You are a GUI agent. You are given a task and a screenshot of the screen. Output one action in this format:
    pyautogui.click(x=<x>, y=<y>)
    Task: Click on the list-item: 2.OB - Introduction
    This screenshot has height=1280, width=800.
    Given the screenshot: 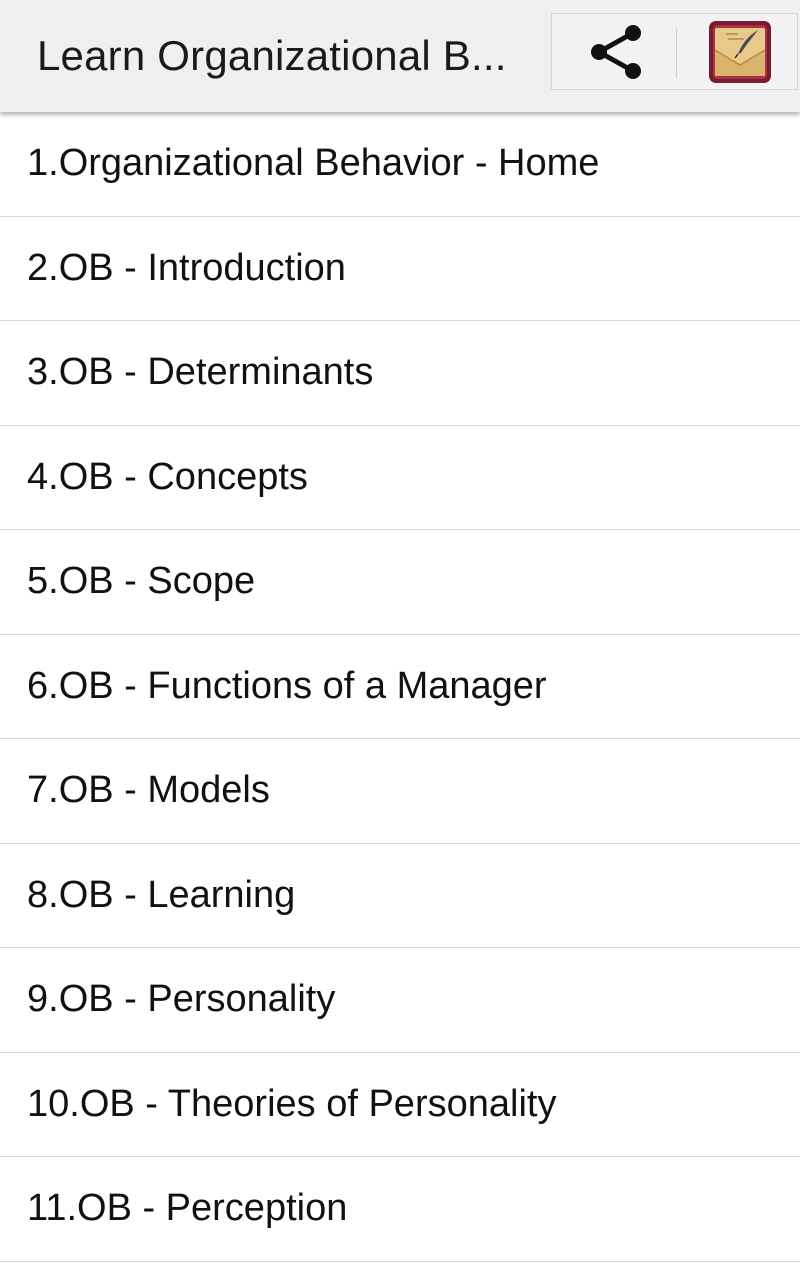 What is the action you would take?
    pyautogui.click(x=400, y=269)
    